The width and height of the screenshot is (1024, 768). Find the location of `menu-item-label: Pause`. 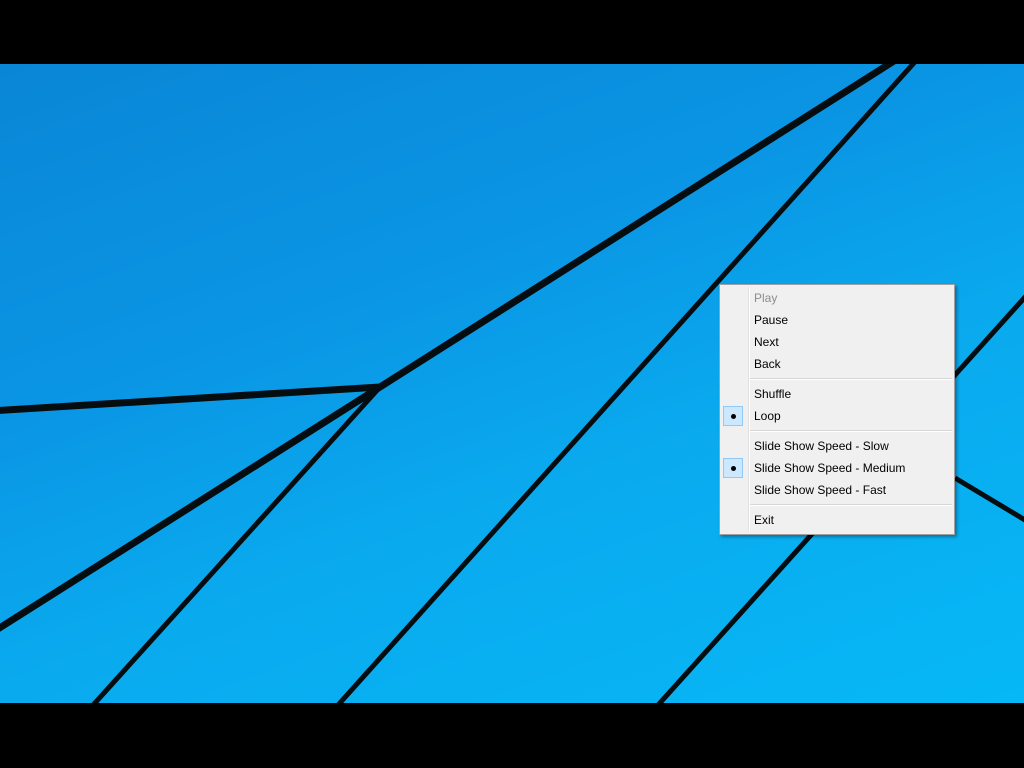

menu-item-label: Pause is located at coordinates (771, 320).